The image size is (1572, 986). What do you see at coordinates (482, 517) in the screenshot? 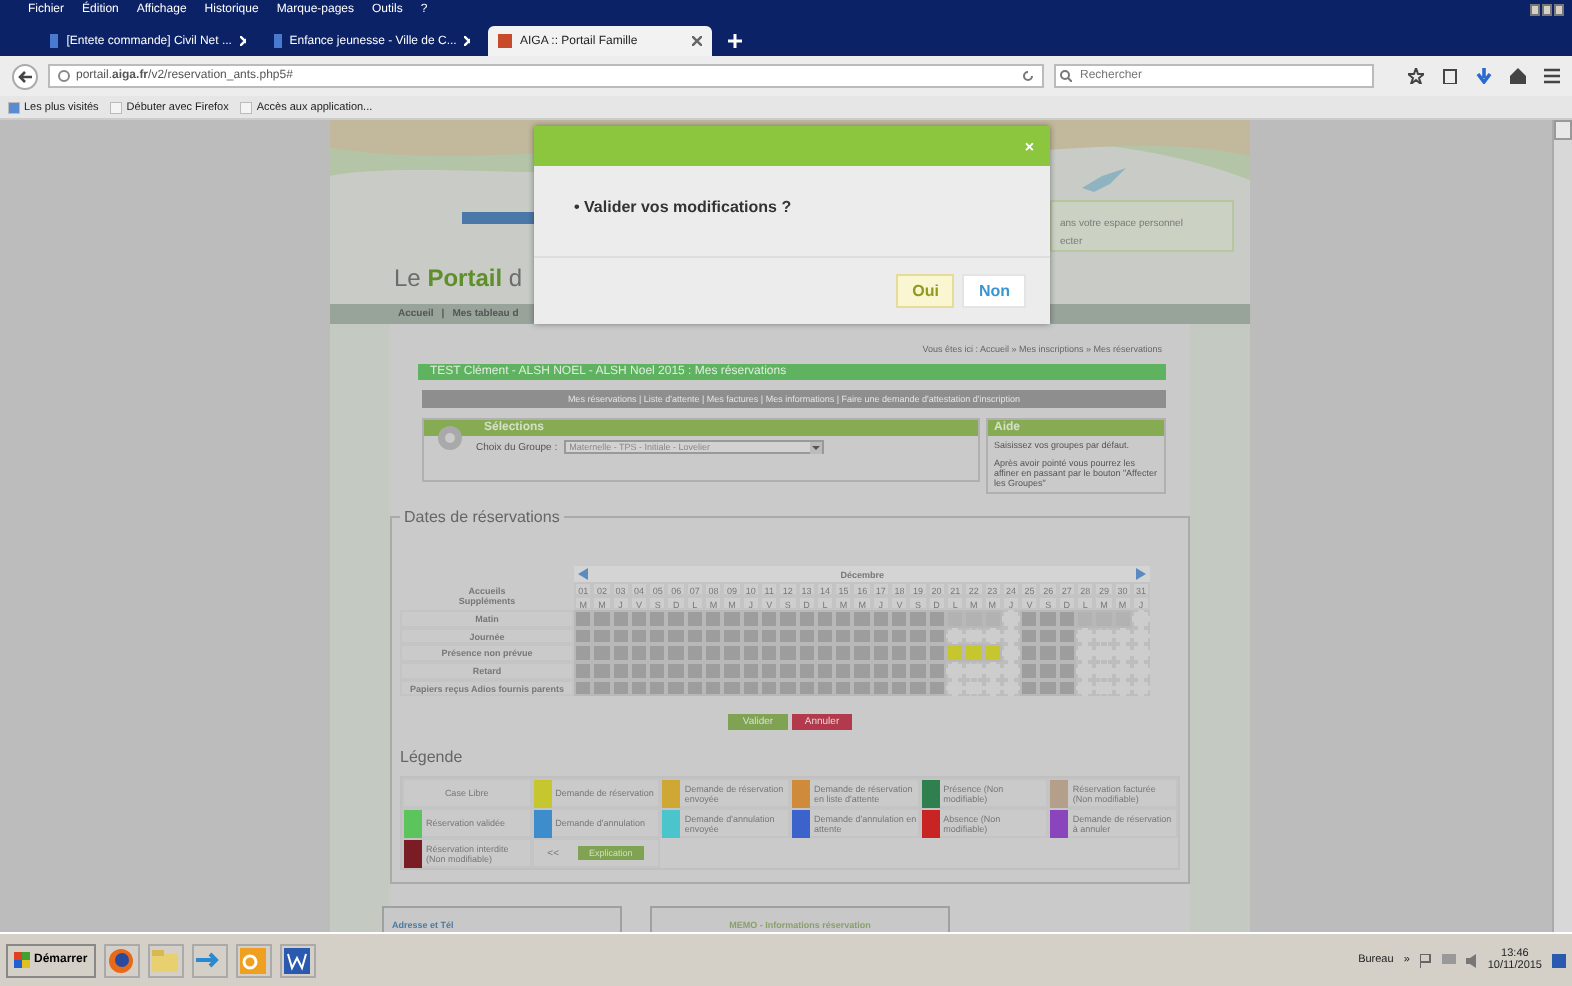
I see `fieldset-title: Dates de réservations` at bounding box center [482, 517].